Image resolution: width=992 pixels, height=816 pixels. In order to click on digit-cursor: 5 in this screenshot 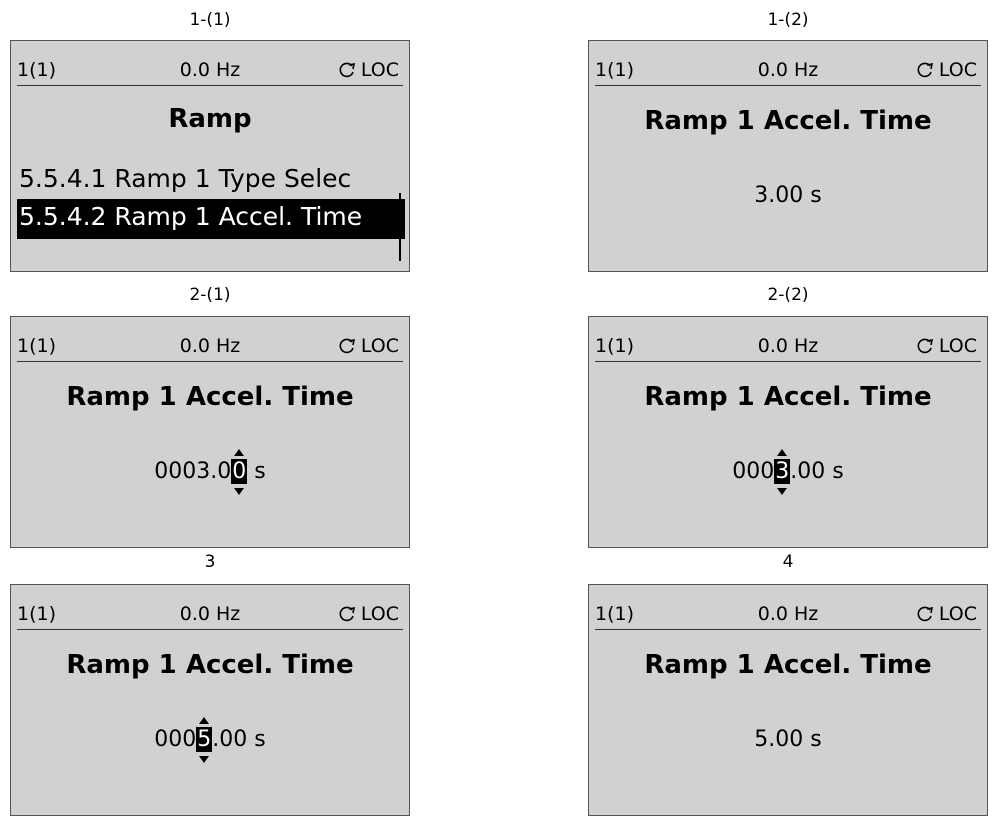, I will do `click(204, 740)`.